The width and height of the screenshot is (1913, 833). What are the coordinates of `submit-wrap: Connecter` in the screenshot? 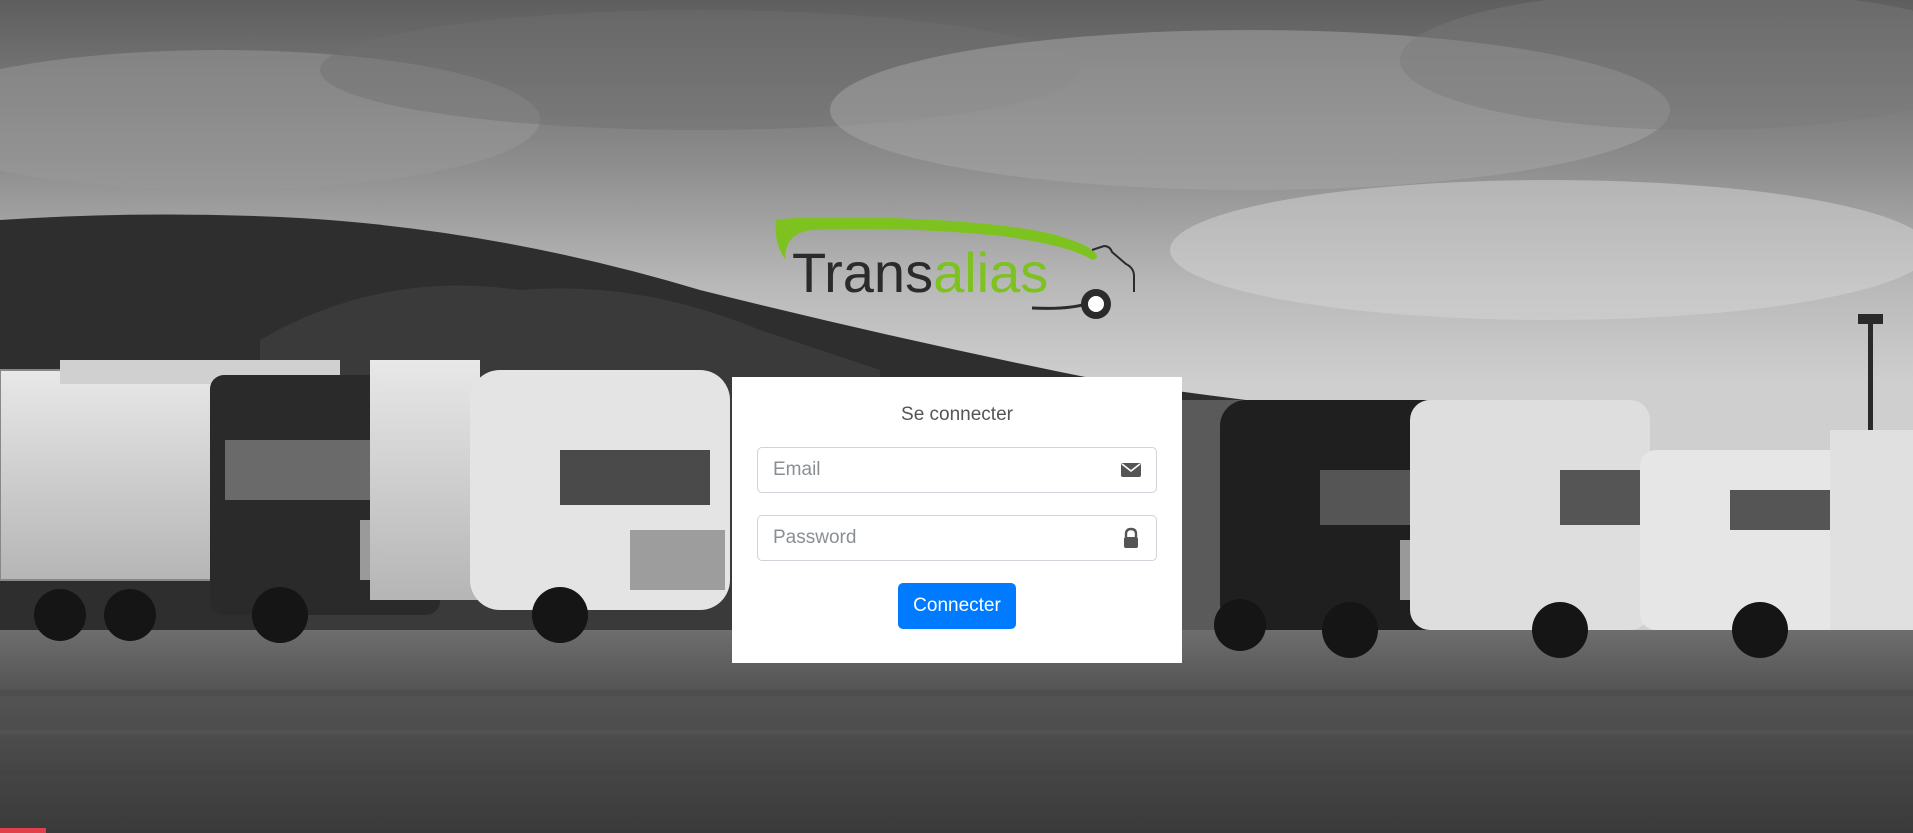 It's located at (957, 606).